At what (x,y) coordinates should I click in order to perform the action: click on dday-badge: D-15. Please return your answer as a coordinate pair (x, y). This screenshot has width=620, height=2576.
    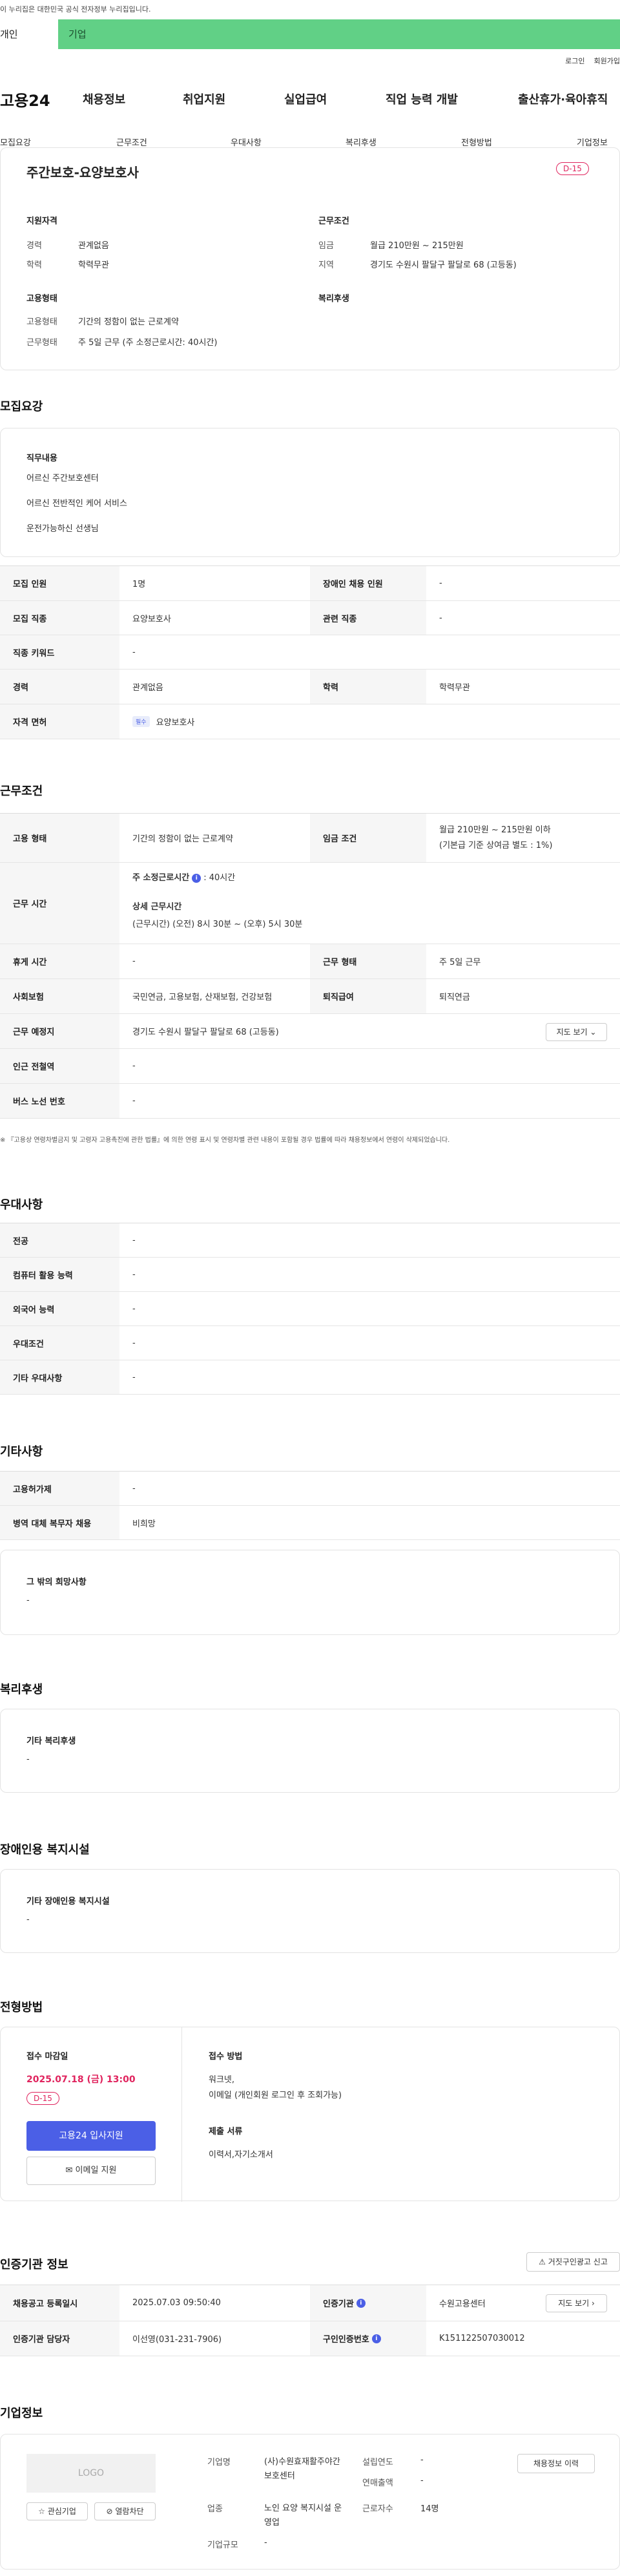
    Looking at the image, I should click on (42, 2098).